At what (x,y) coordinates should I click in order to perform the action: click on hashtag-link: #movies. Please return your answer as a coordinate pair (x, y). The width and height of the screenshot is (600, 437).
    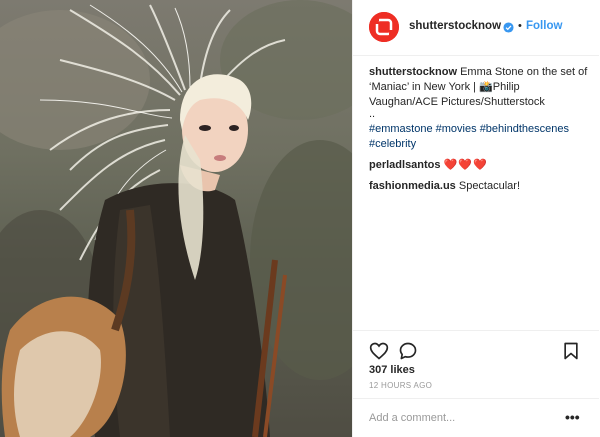
    Looking at the image, I should click on (456, 129).